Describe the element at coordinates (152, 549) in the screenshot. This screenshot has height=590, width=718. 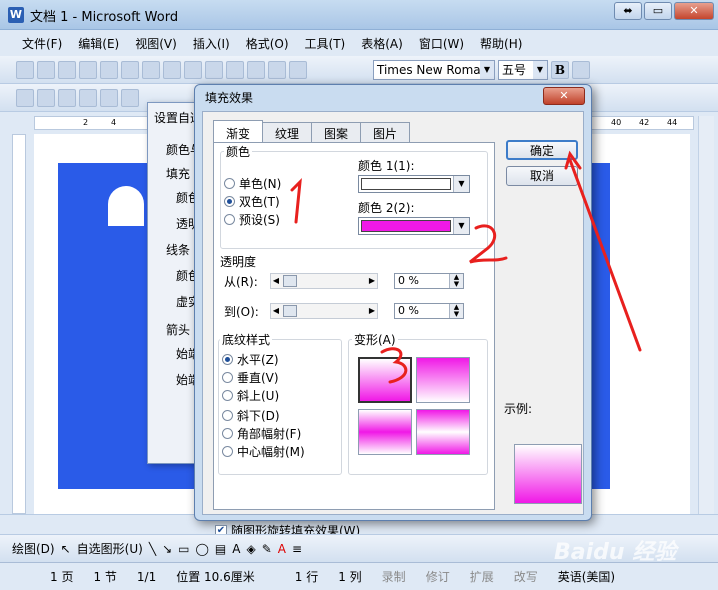
I see `line-icon: ╲` at that location.